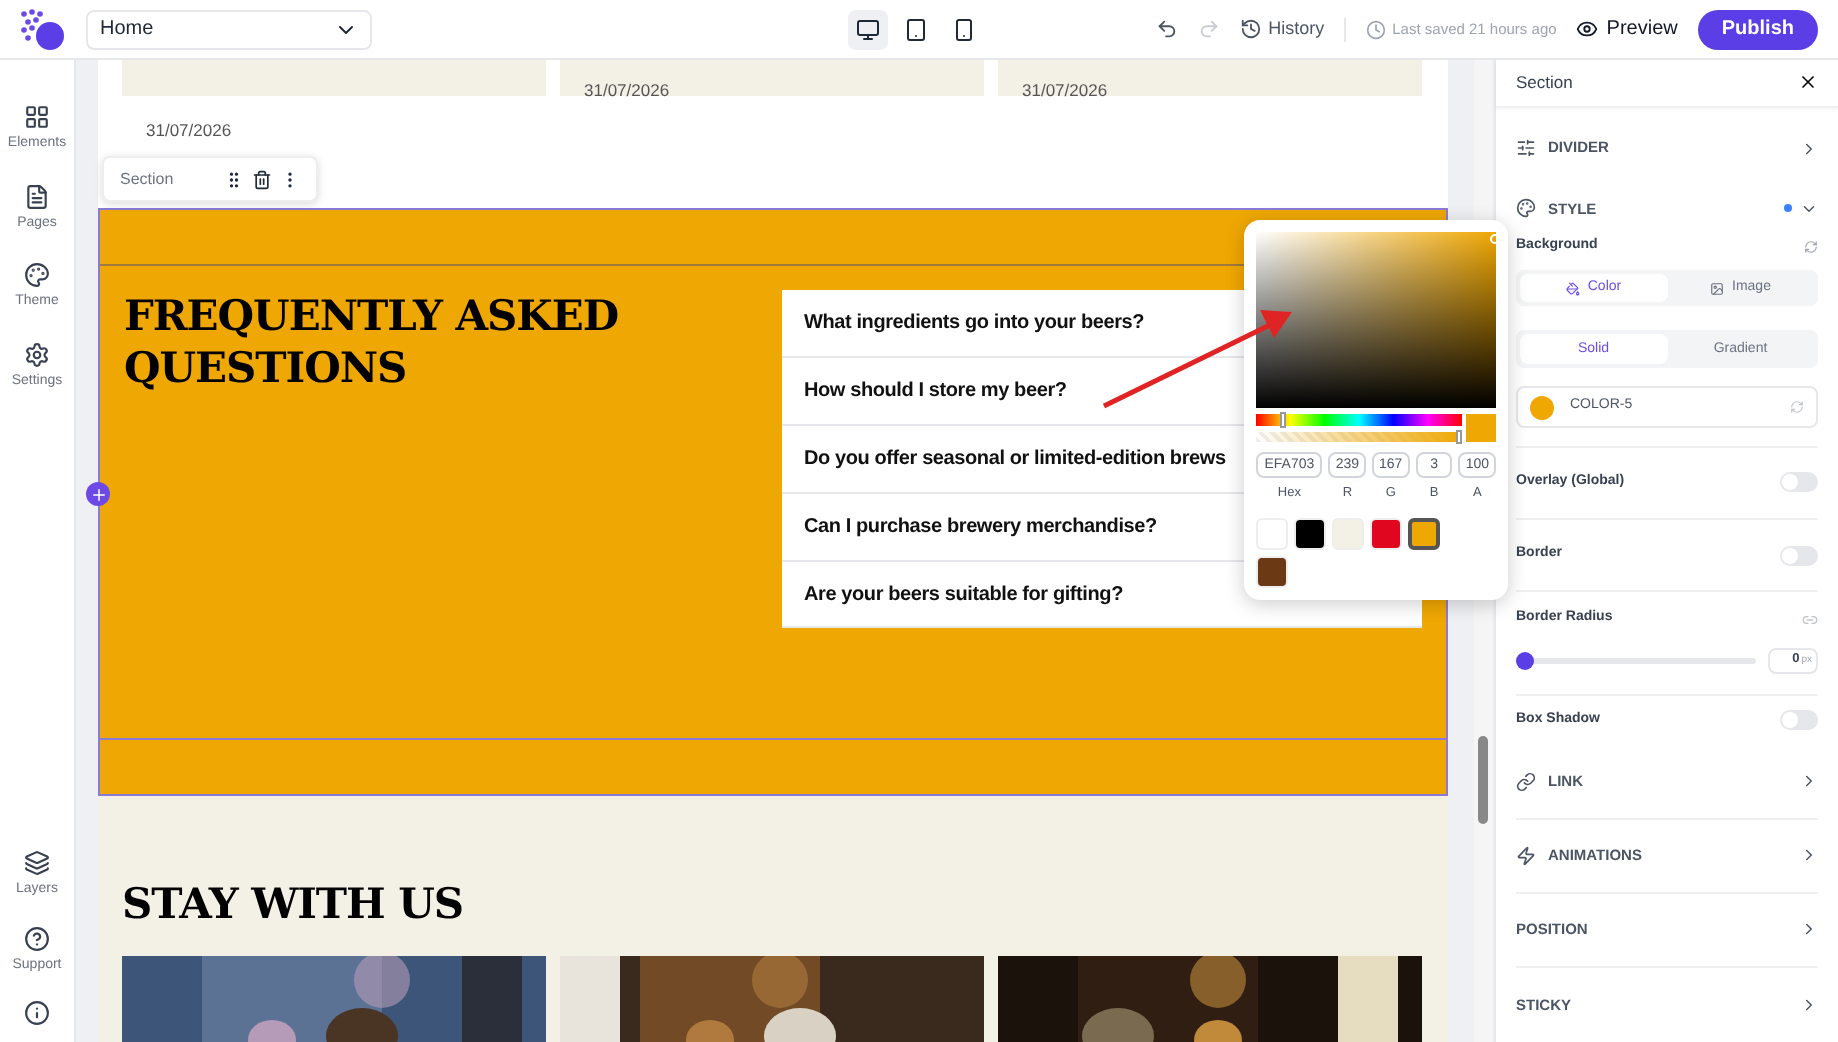 The width and height of the screenshot is (1838, 1042). Describe the element at coordinates (1481, 428) in the screenshot. I see `color-preview` at that location.